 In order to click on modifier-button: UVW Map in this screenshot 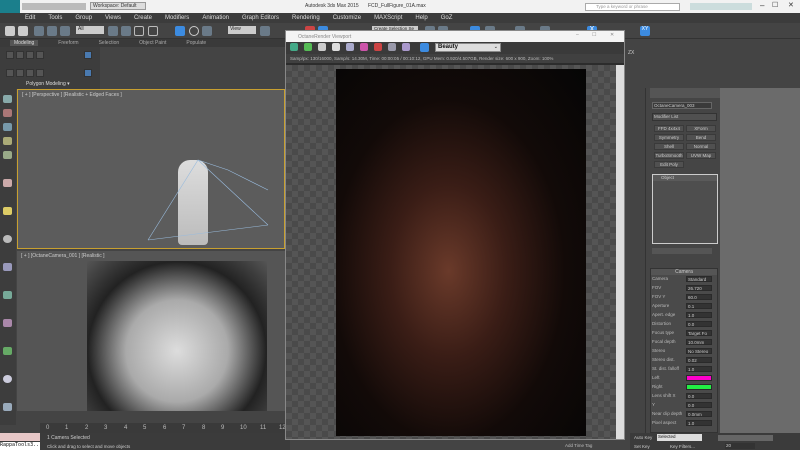, I will do `click(701, 155)`.